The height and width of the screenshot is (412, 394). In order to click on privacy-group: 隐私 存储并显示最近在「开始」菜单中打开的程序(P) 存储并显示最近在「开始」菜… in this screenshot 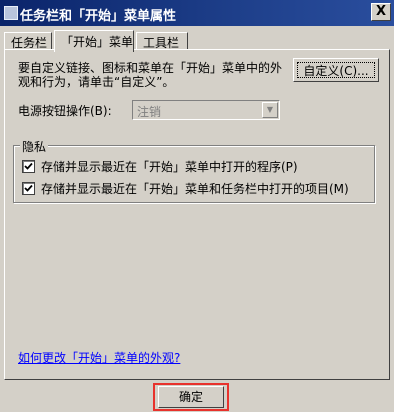, I will do `click(194, 170)`.